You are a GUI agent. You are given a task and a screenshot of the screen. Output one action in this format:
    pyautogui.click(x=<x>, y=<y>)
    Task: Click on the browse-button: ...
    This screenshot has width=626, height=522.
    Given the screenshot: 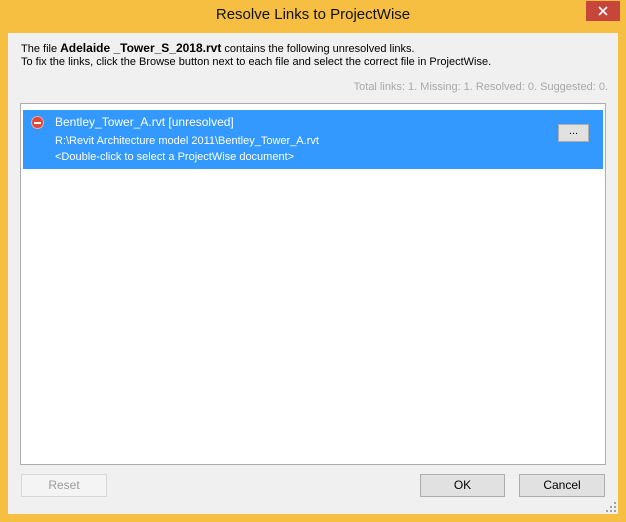 What is the action you would take?
    pyautogui.click(x=573, y=133)
    